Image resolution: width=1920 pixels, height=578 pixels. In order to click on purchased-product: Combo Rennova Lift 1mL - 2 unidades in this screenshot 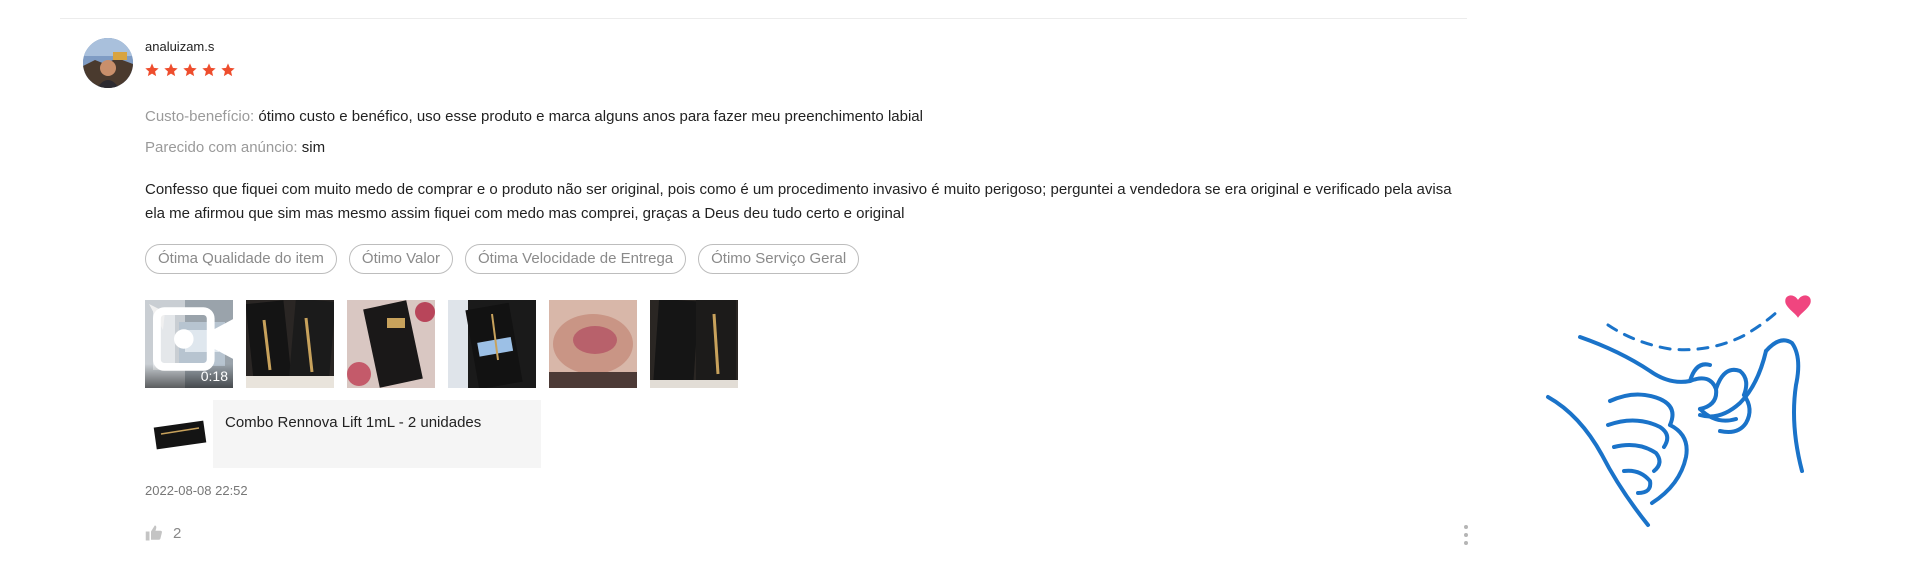, I will do `click(343, 434)`.